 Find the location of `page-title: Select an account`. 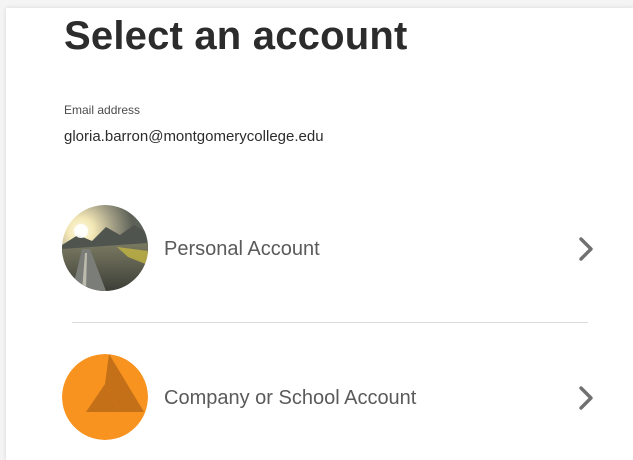

page-title: Select an account is located at coordinates (236, 36).